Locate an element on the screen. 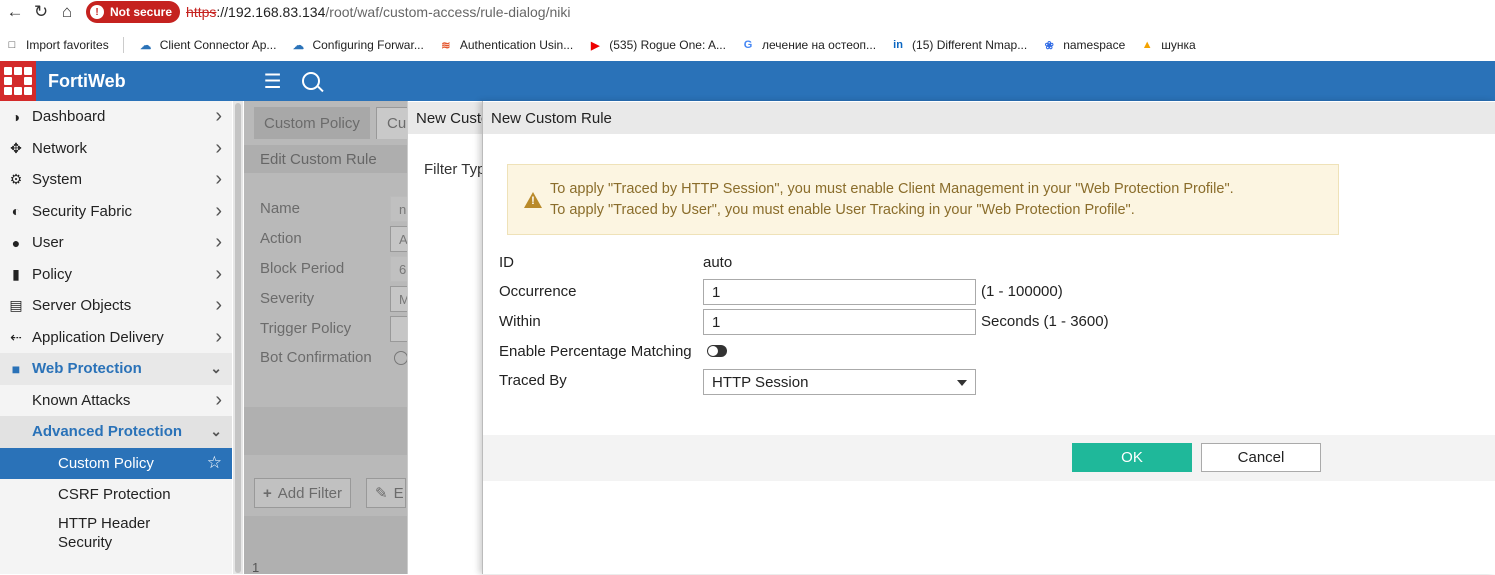 Image resolution: width=1495 pixels, height=575 pixels. sidebar-item-dashboard: ◑ Dashboard › is located at coordinates (116, 117).